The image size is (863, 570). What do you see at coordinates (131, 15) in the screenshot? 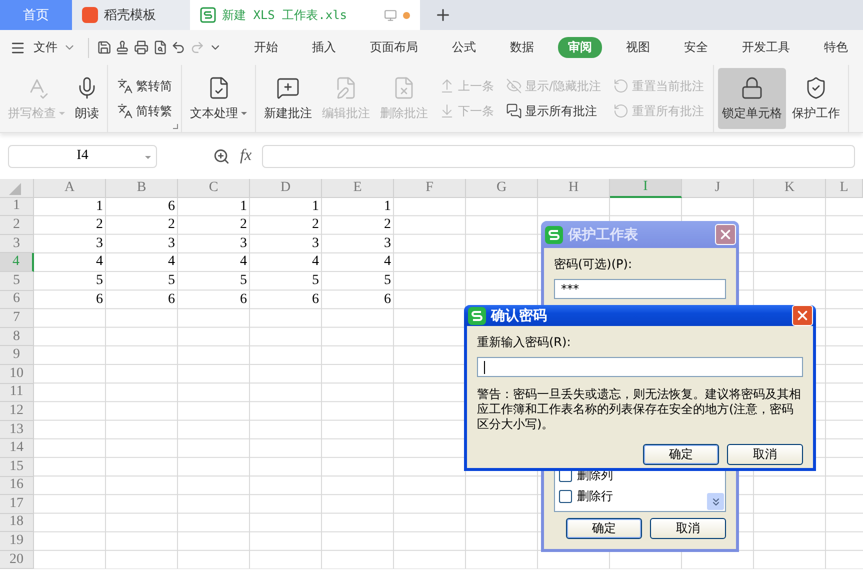
I see `document-tab: 稻壳模板` at bounding box center [131, 15].